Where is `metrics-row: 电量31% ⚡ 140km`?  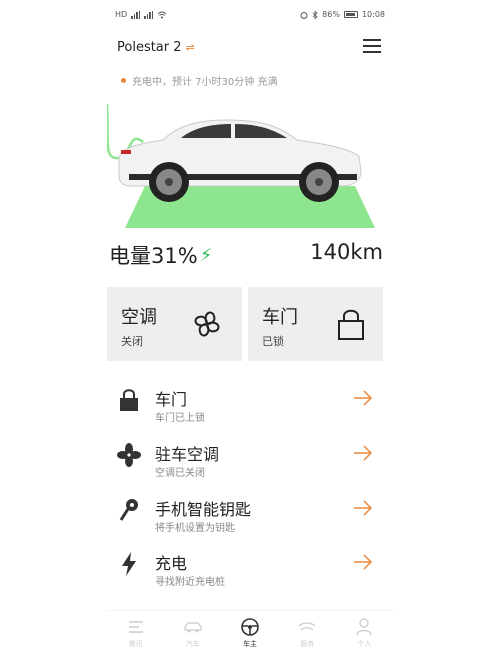
metrics-row: 电量31% ⚡ 140km is located at coordinates (250, 254).